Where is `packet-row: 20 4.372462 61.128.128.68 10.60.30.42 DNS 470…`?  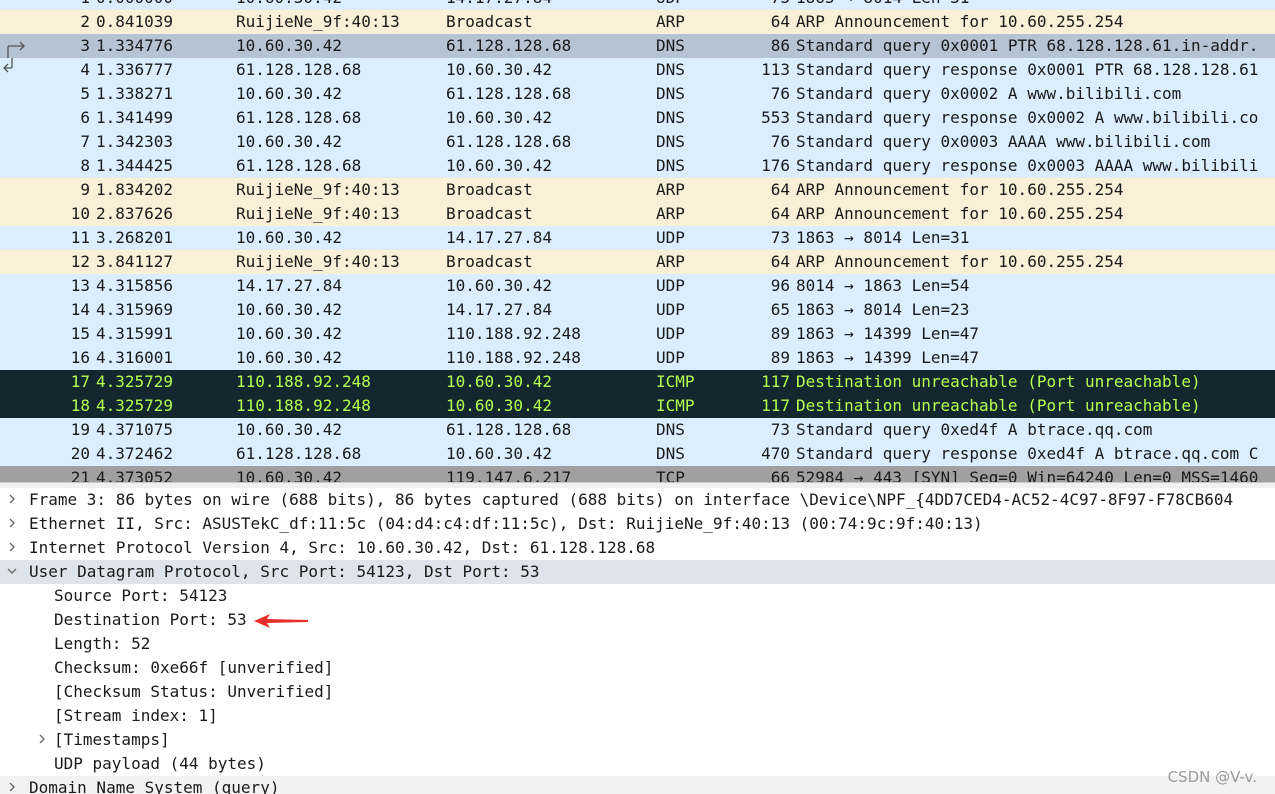 packet-row: 20 4.372462 61.128.128.68 10.60.30.42 DNS 470… is located at coordinates (637, 454).